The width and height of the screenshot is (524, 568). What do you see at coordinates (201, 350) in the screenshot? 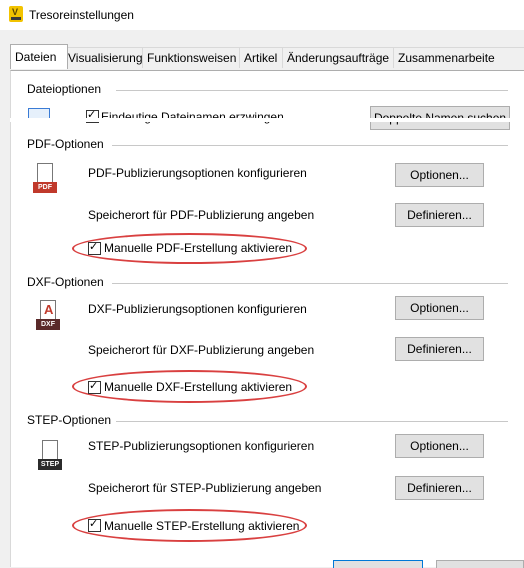
I see `dxf-location-label: Speicherort für DXF-Publizierung angeben` at bounding box center [201, 350].